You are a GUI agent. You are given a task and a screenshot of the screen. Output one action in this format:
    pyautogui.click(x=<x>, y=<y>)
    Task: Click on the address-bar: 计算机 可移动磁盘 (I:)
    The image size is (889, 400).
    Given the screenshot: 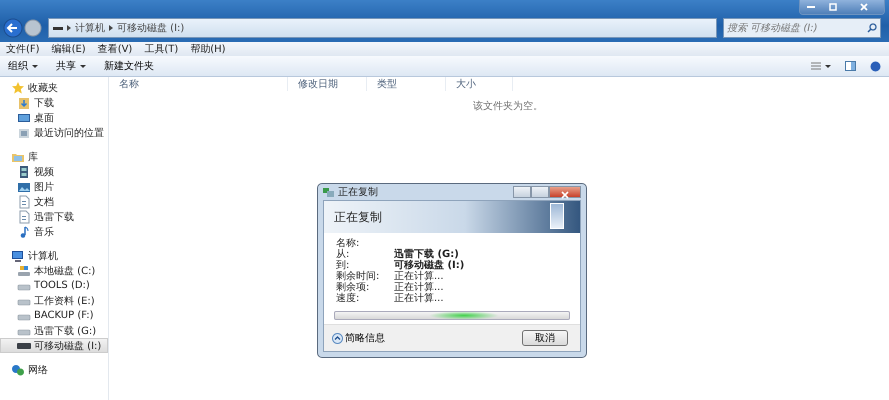 What is the action you would take?
    pyautogui.click(x=382, y=28)
    